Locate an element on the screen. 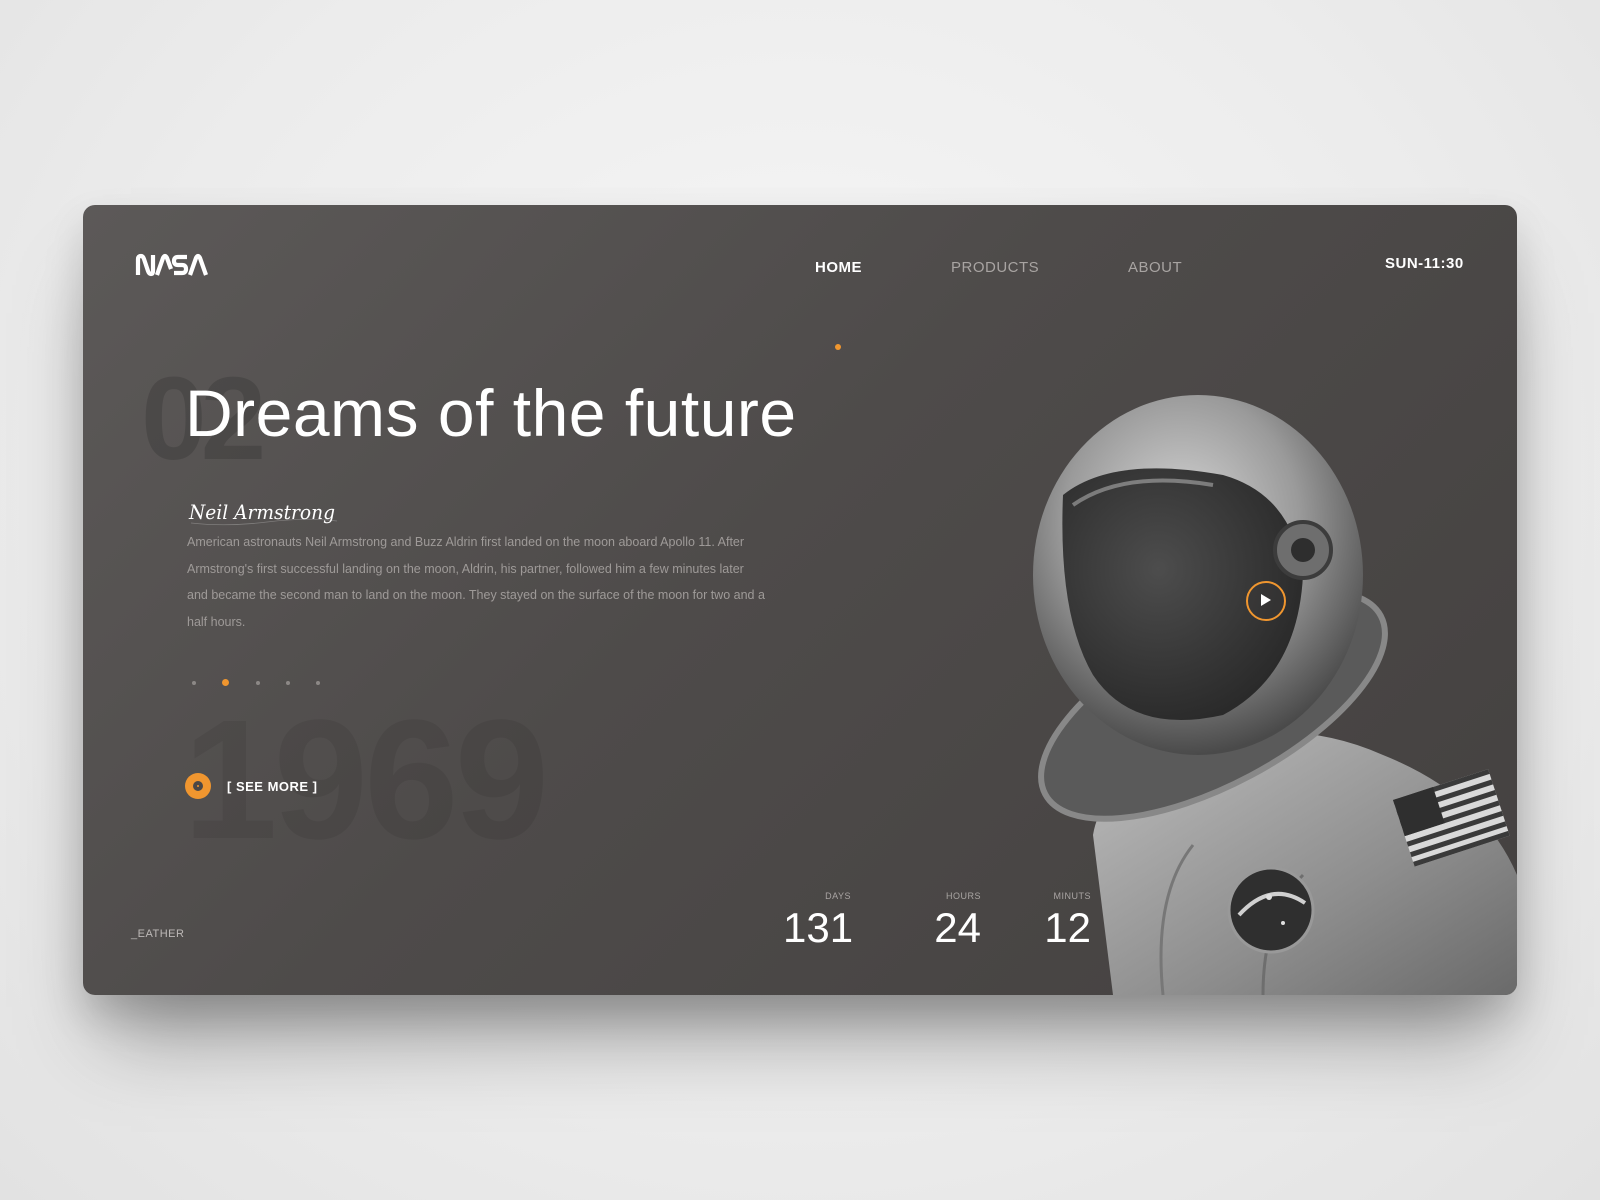  see-more-button: [ SEE MORE ] is located at coordinates (251, 786).